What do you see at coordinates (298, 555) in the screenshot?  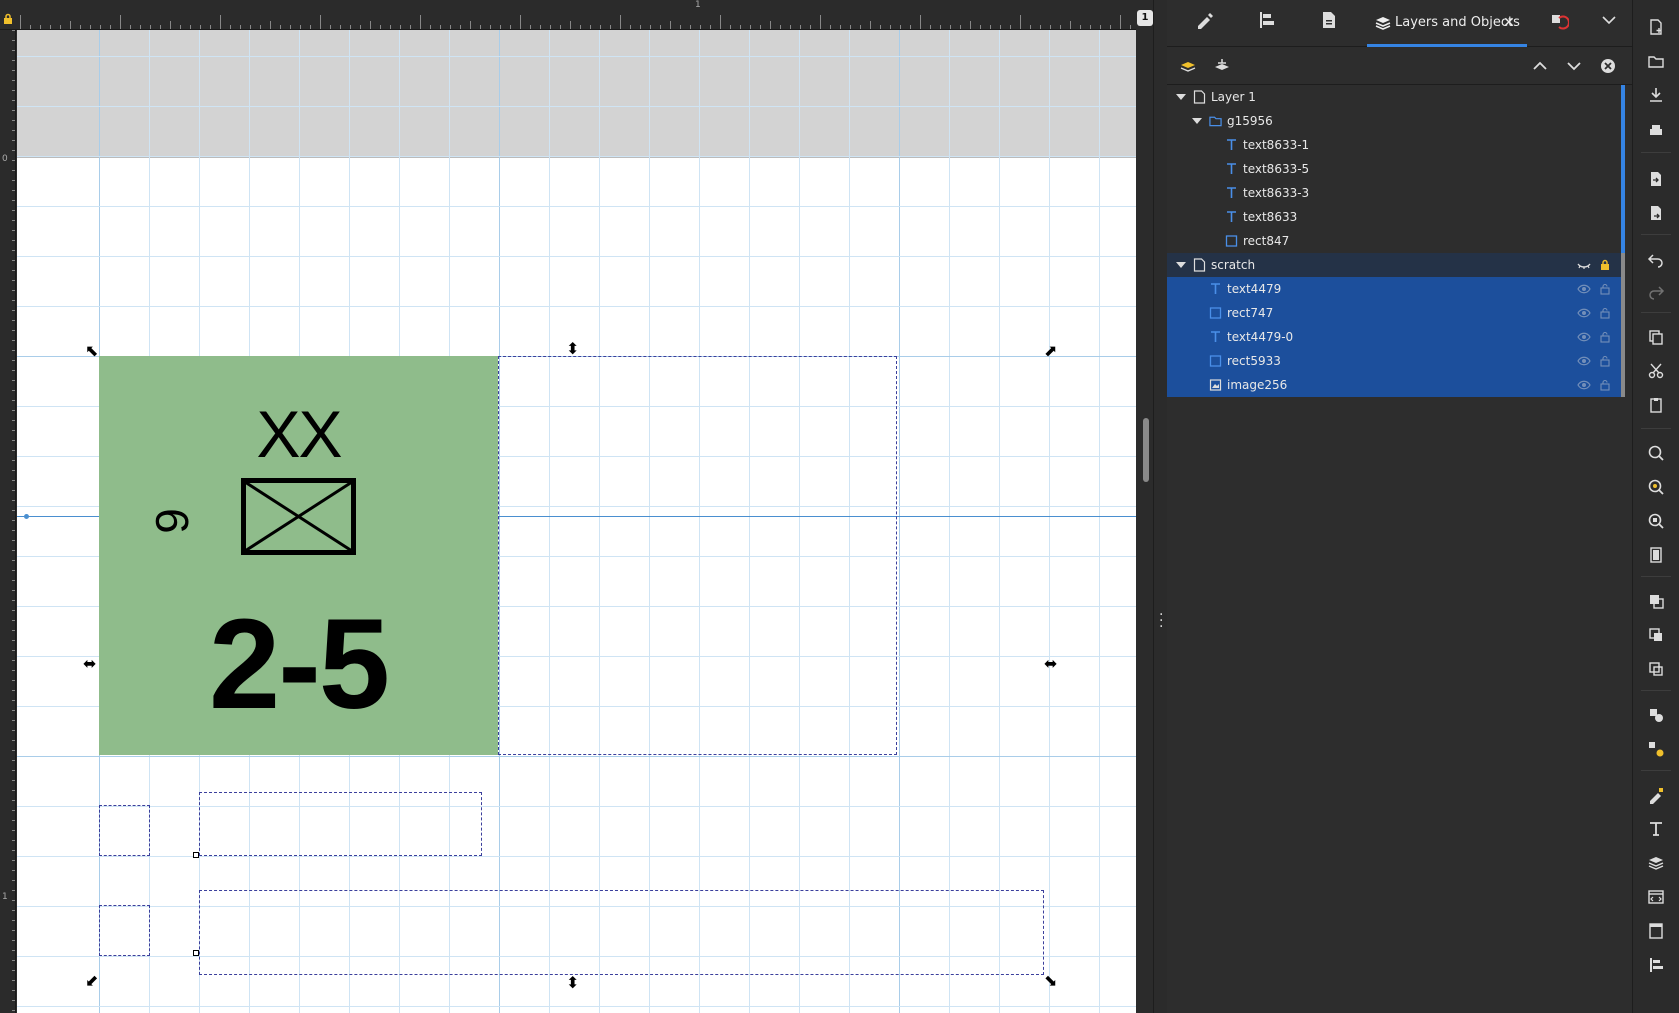 I see `counter-rect: XX 9 2-5` at bounding box center [298, 555].